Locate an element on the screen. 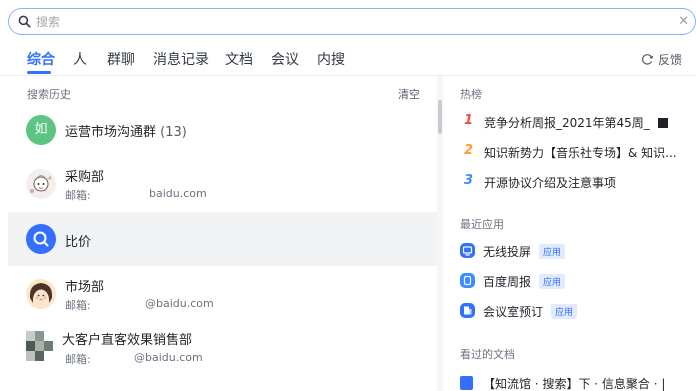 This screenshot has height=391, width=696. department-name: 大客户直客效果销售部 is located at coordinates (127, 340).